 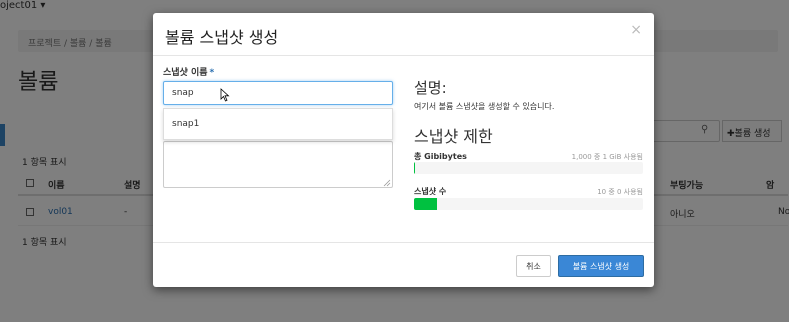 I want to click on autocomplete-dropdown: snap1, so click(x=278, y=124).